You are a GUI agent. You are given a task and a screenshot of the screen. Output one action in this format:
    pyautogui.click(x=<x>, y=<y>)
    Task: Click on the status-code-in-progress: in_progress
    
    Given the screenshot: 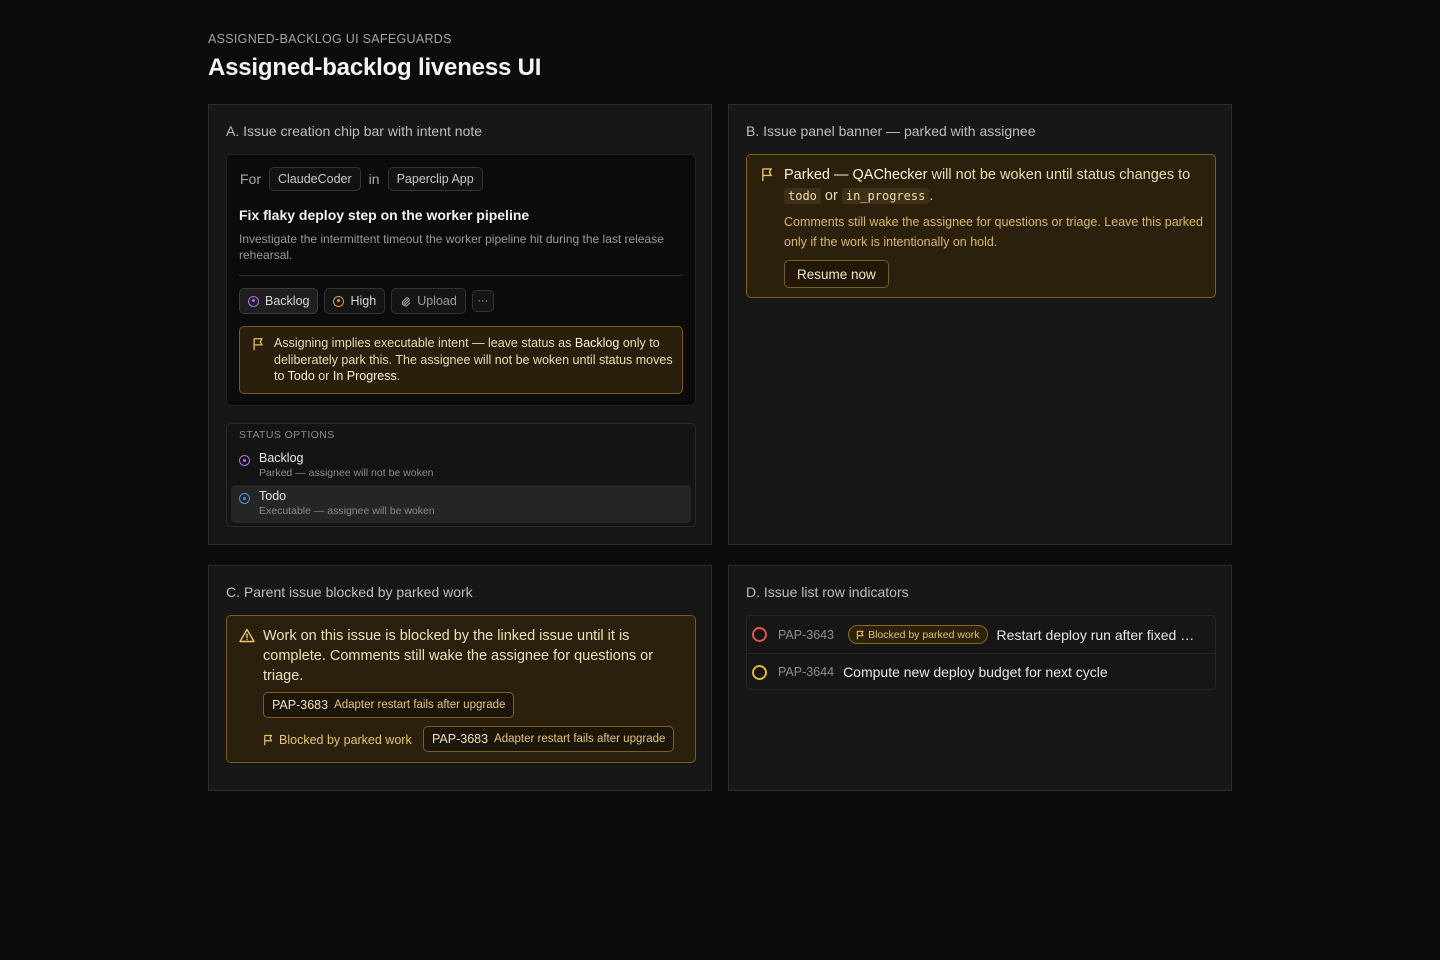 What is the action you would take?
    pyautogui.click(x=885, y=196)
    